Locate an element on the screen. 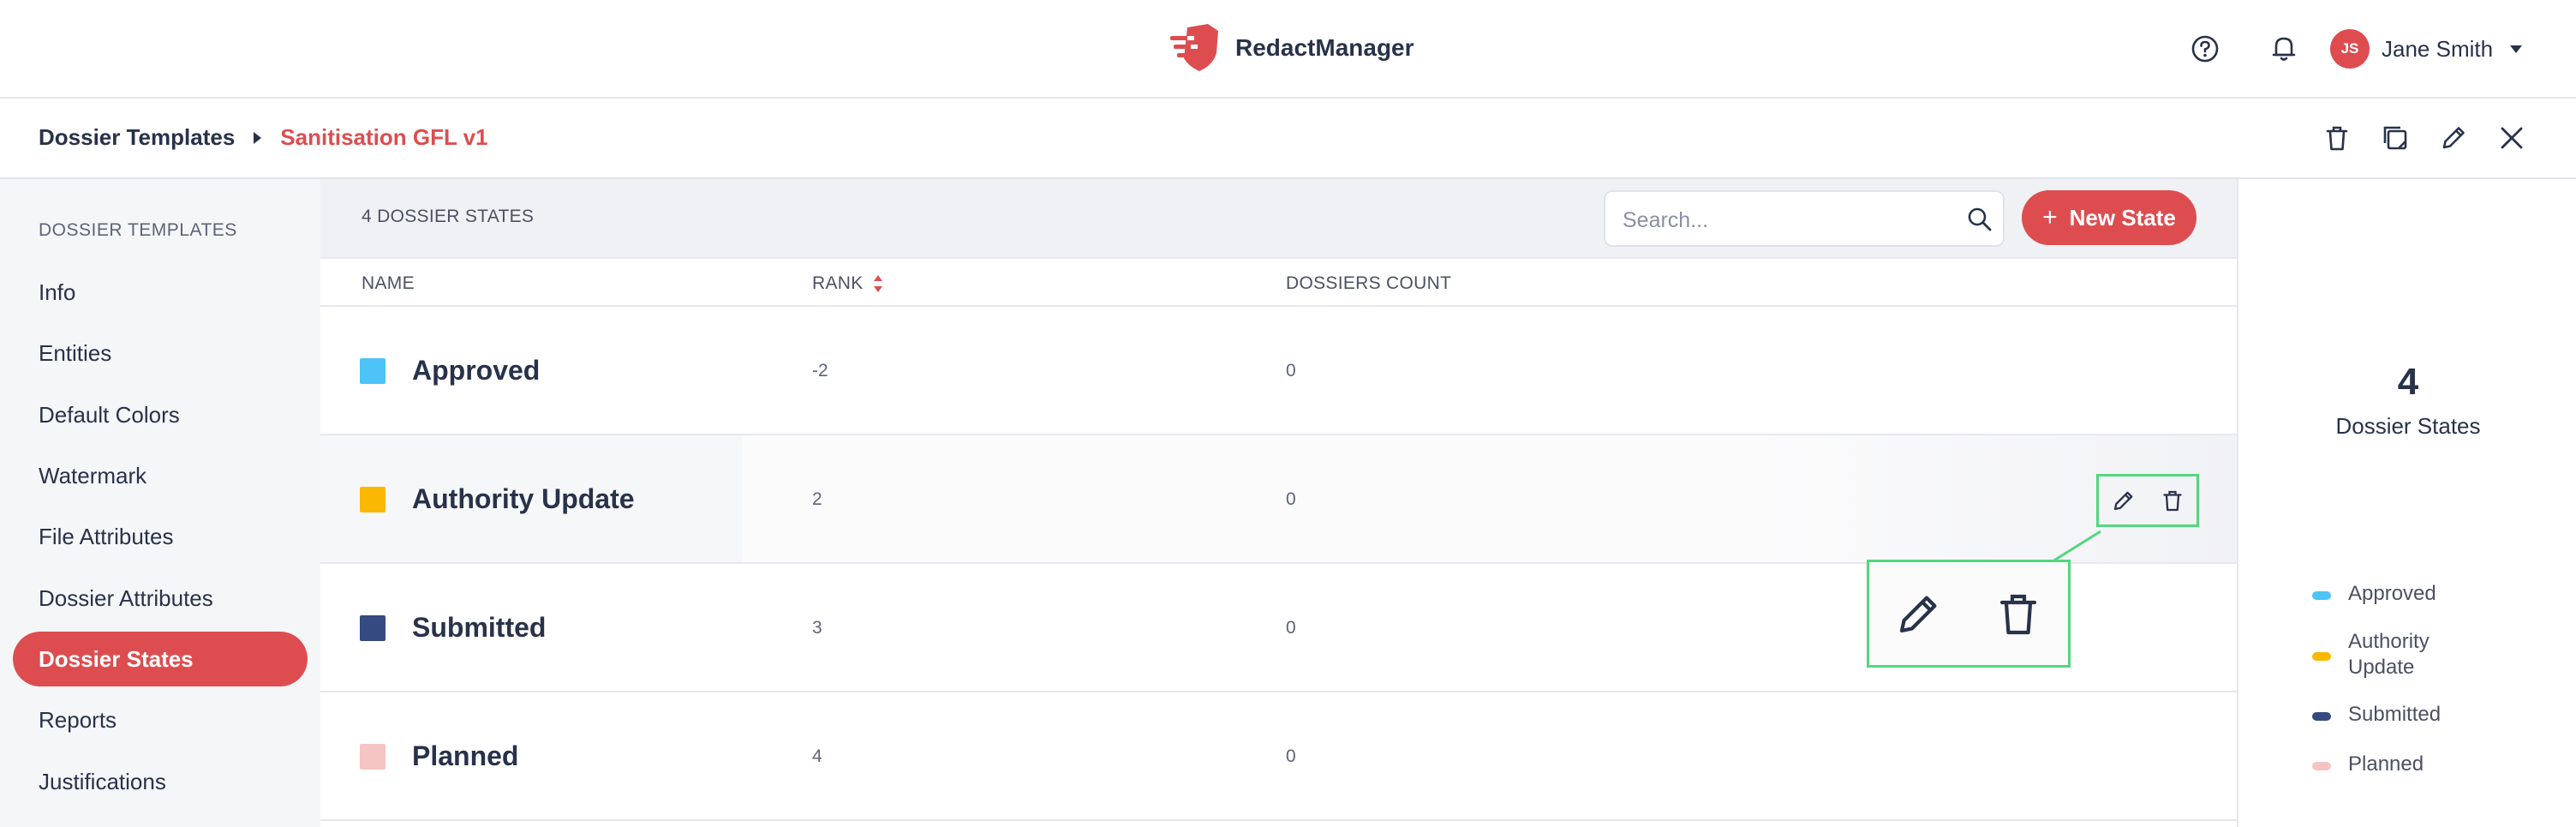 The height and width of the screenshot is (827, 2576). legend-label: Planned is located at coordinates (2386, 764).